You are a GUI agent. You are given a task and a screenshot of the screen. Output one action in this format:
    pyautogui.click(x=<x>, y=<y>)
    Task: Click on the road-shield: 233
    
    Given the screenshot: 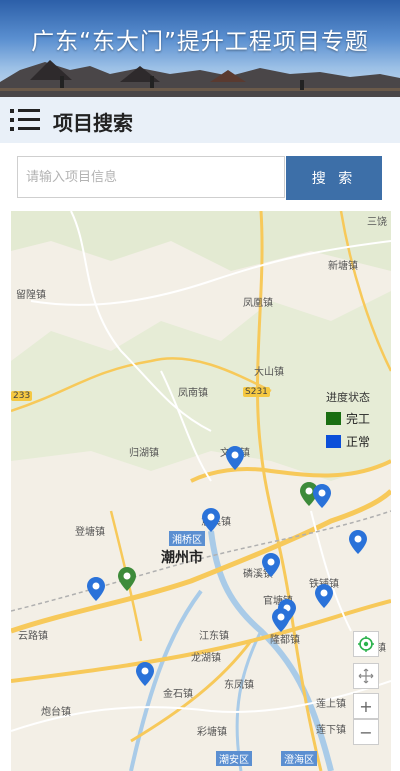 What is the action you would take?
    pyautogui.click(x=22, y=396)
    